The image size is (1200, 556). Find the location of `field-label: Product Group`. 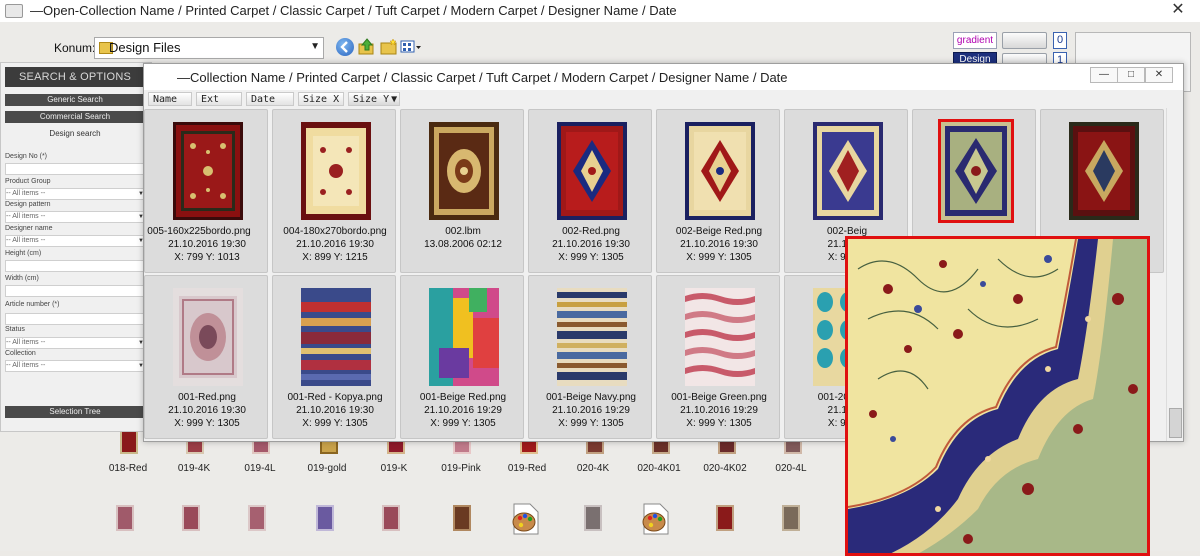

field-label: Product Group is located at coordinates (28, 181).